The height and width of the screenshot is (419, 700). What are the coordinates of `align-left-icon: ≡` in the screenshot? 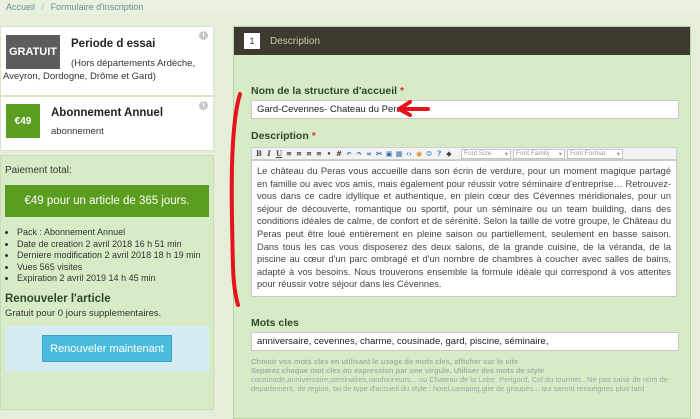 It's located at (289, 153).